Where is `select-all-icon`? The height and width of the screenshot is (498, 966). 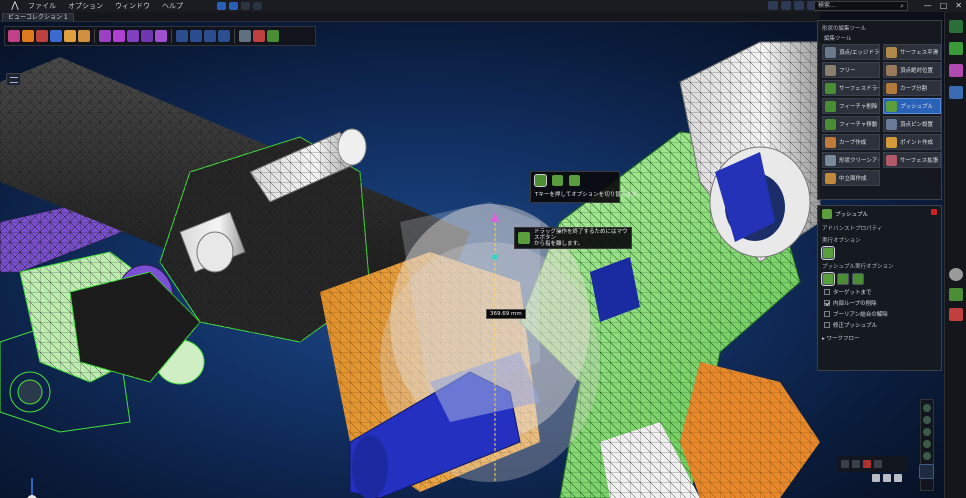
select-all-icon is located at coordinates (14, 36).